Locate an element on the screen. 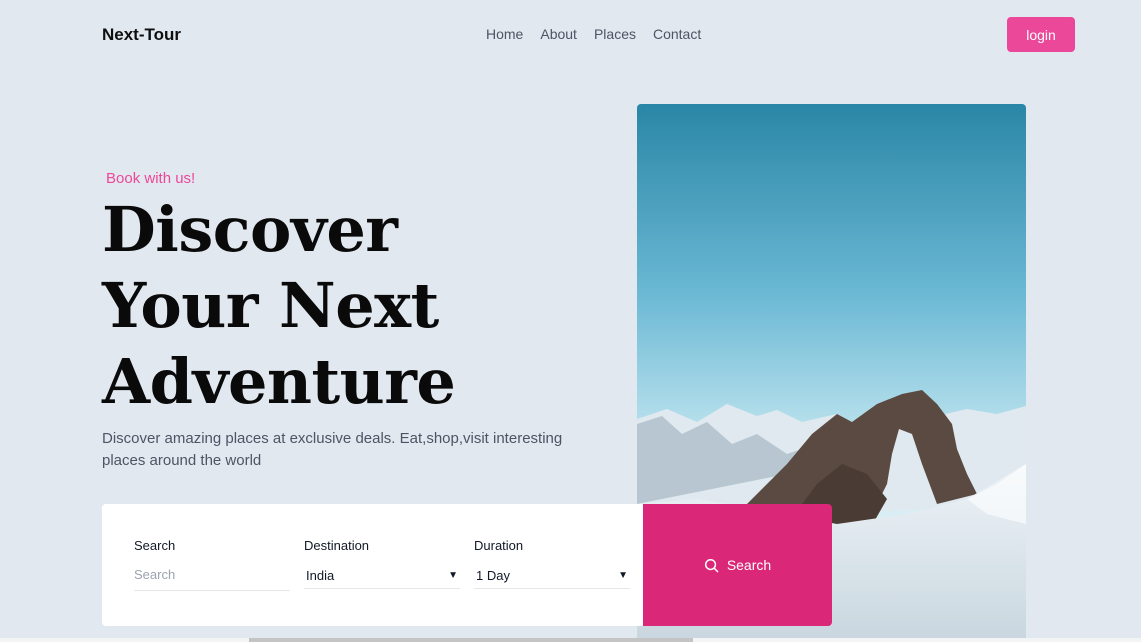 Image resolution: width=1141 pixels, height=642 pixels. brand-logo: Next-Tour is located at coordinates (141, 35).